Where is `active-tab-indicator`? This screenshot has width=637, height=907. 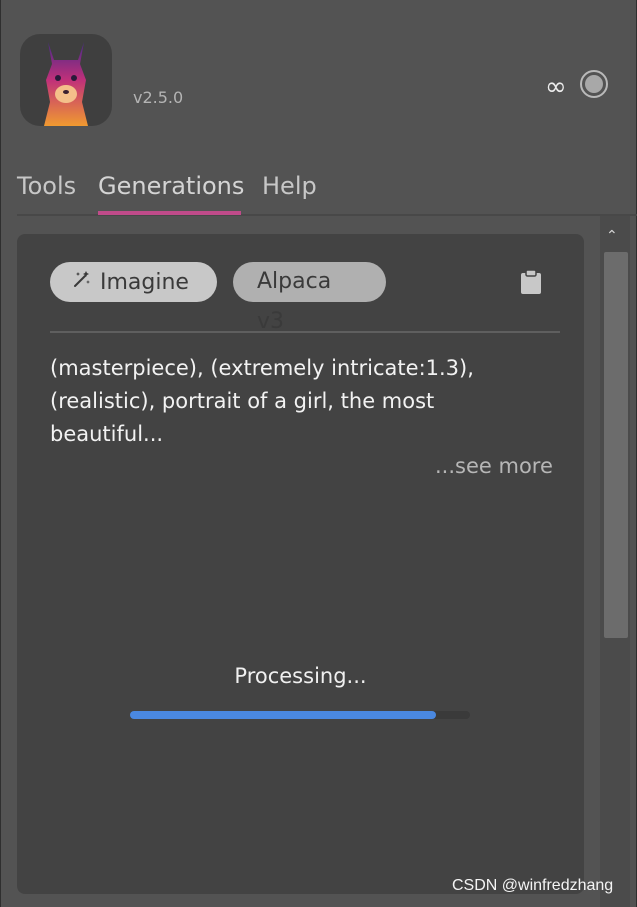 active-tab-indicator is located at coordinates (169, 213).